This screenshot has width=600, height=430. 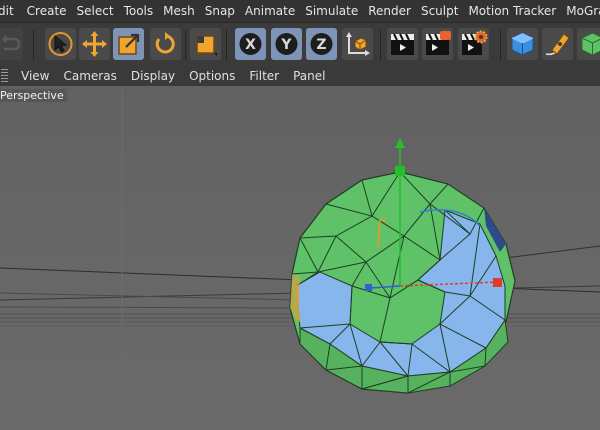 I want to click on menu-create: Create, so click(x=47, y=11).